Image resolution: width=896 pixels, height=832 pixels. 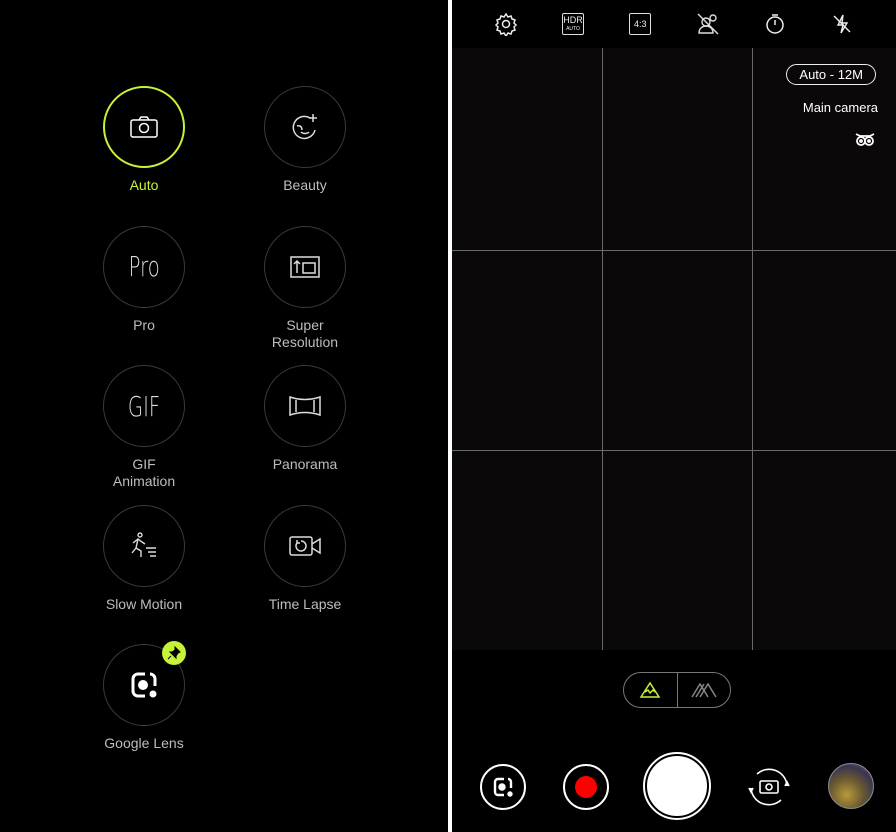 What do you see at coordinates (865, 142) in the screenshot?
I see `night-owl-icon` at bounding box center [865, 142].